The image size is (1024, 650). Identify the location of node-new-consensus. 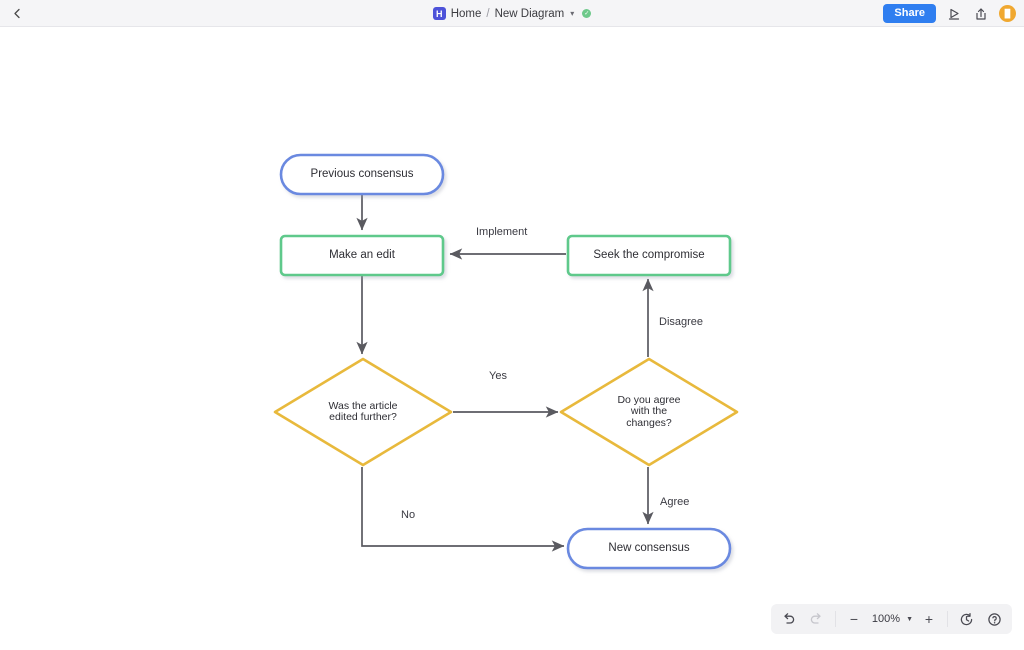
(649, 548).